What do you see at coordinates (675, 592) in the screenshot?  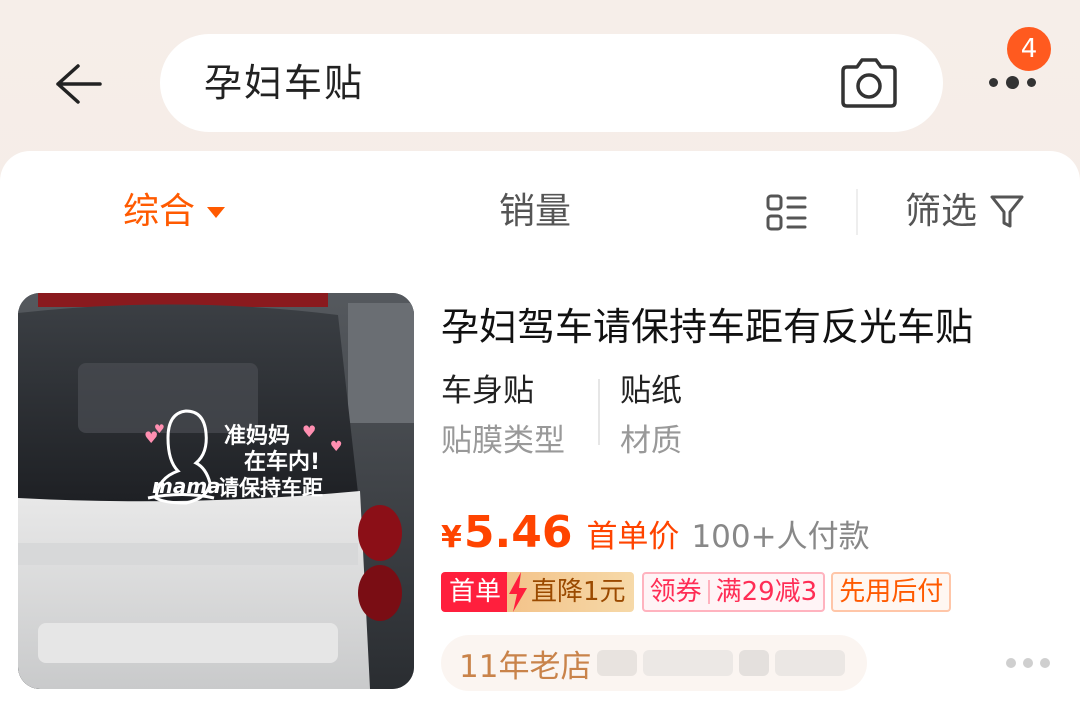 I see `coupon-label: 领券` at bounding box center [675, 592].